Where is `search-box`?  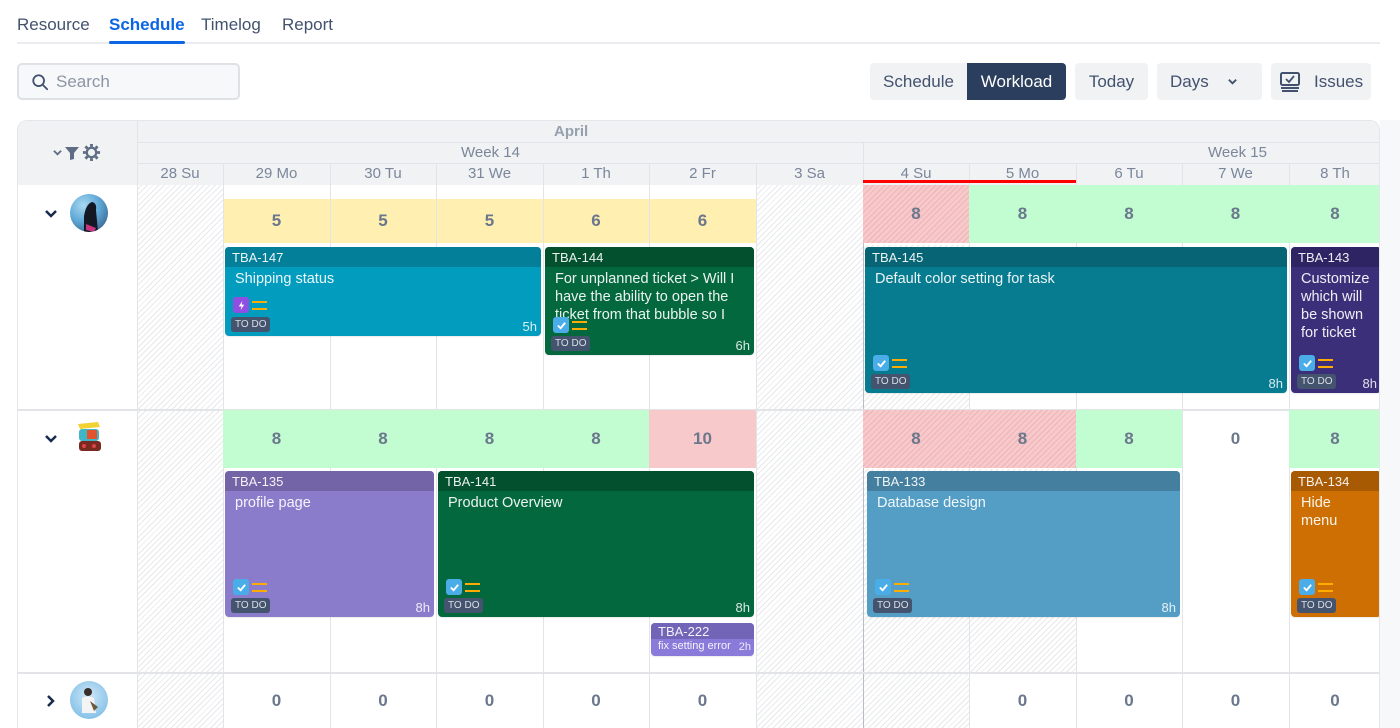
search-box is located at coordinates (128, 81).